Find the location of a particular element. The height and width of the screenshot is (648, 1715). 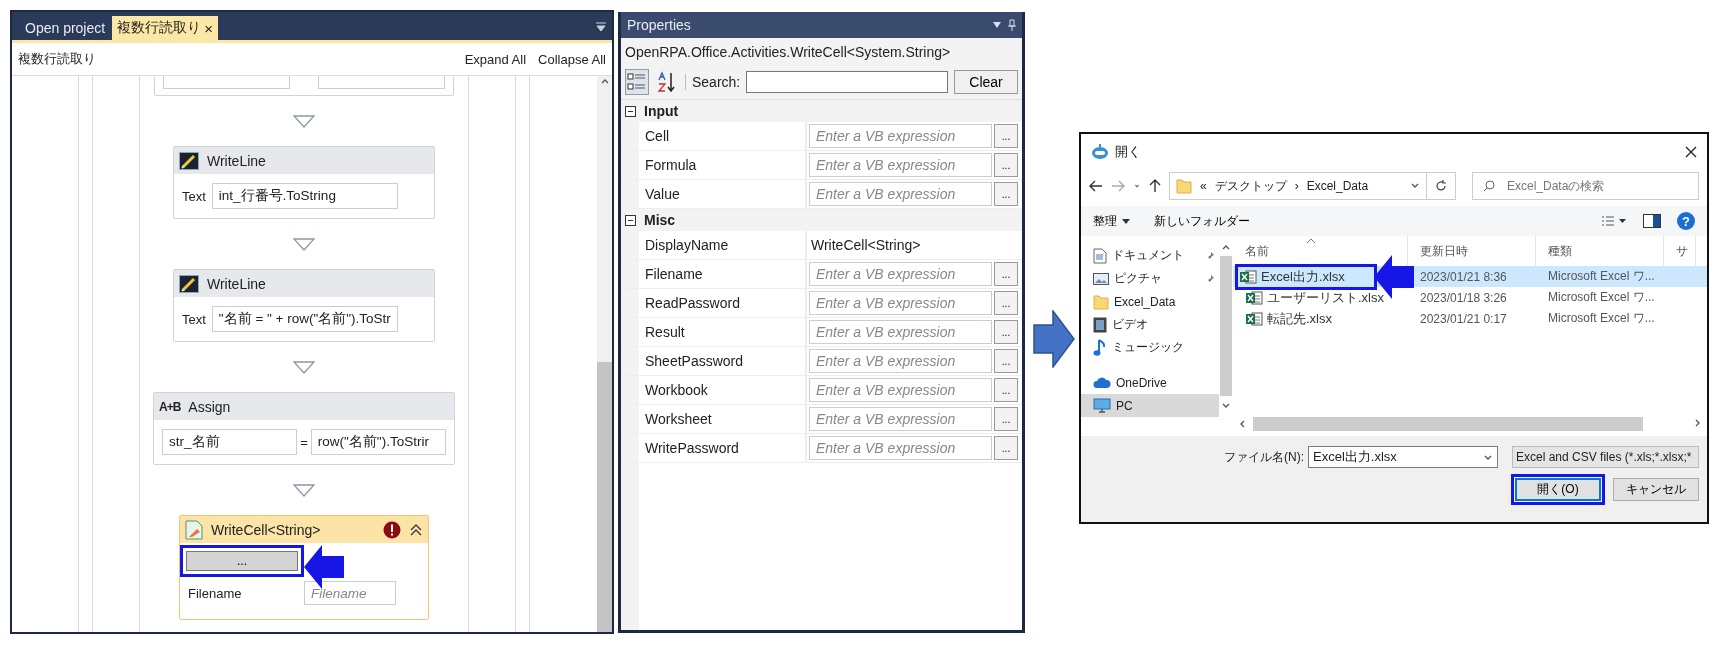

text-field: "名前 = " + row("名前").ToStr is located at coordinates (304, 319).